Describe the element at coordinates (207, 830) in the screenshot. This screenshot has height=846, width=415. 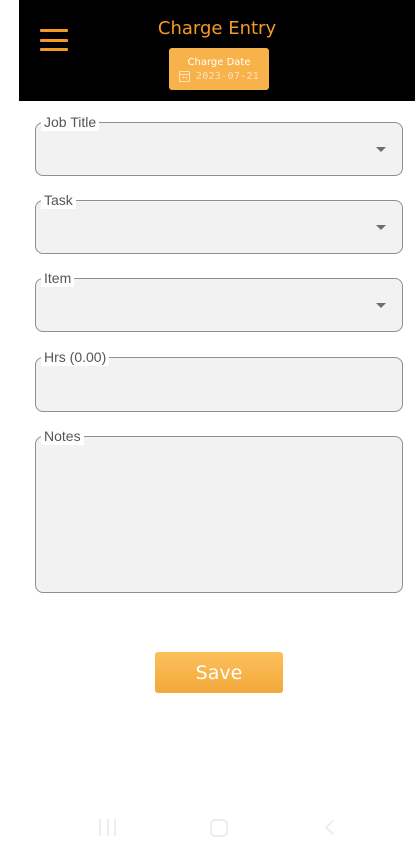
I see `system-nav-bar` at that location.